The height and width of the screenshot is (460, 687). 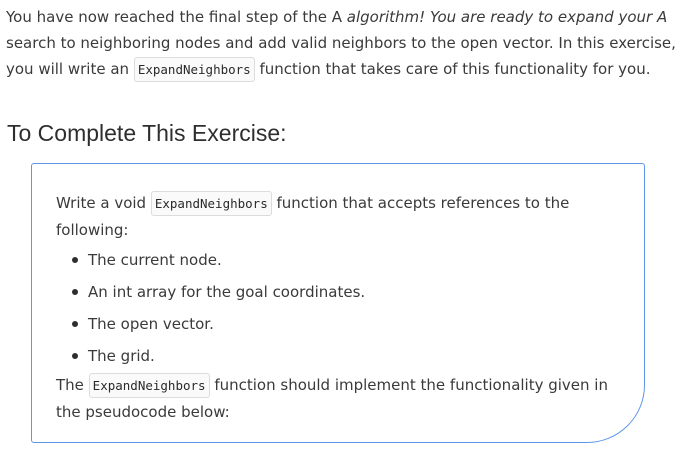 I want to click on list-item: The current node., so click(x=336, y=260).